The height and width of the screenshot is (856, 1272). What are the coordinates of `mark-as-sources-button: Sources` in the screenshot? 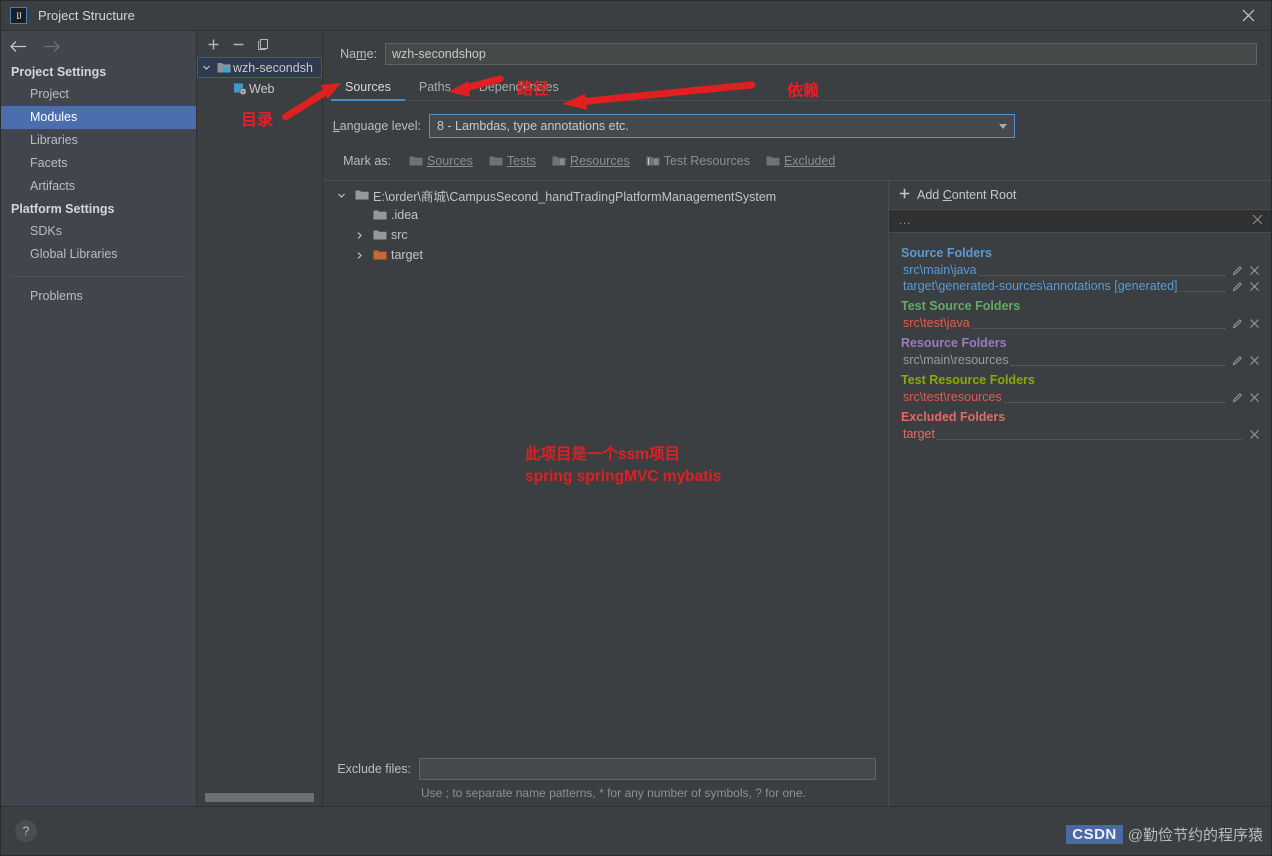 It's located at (441, 161).